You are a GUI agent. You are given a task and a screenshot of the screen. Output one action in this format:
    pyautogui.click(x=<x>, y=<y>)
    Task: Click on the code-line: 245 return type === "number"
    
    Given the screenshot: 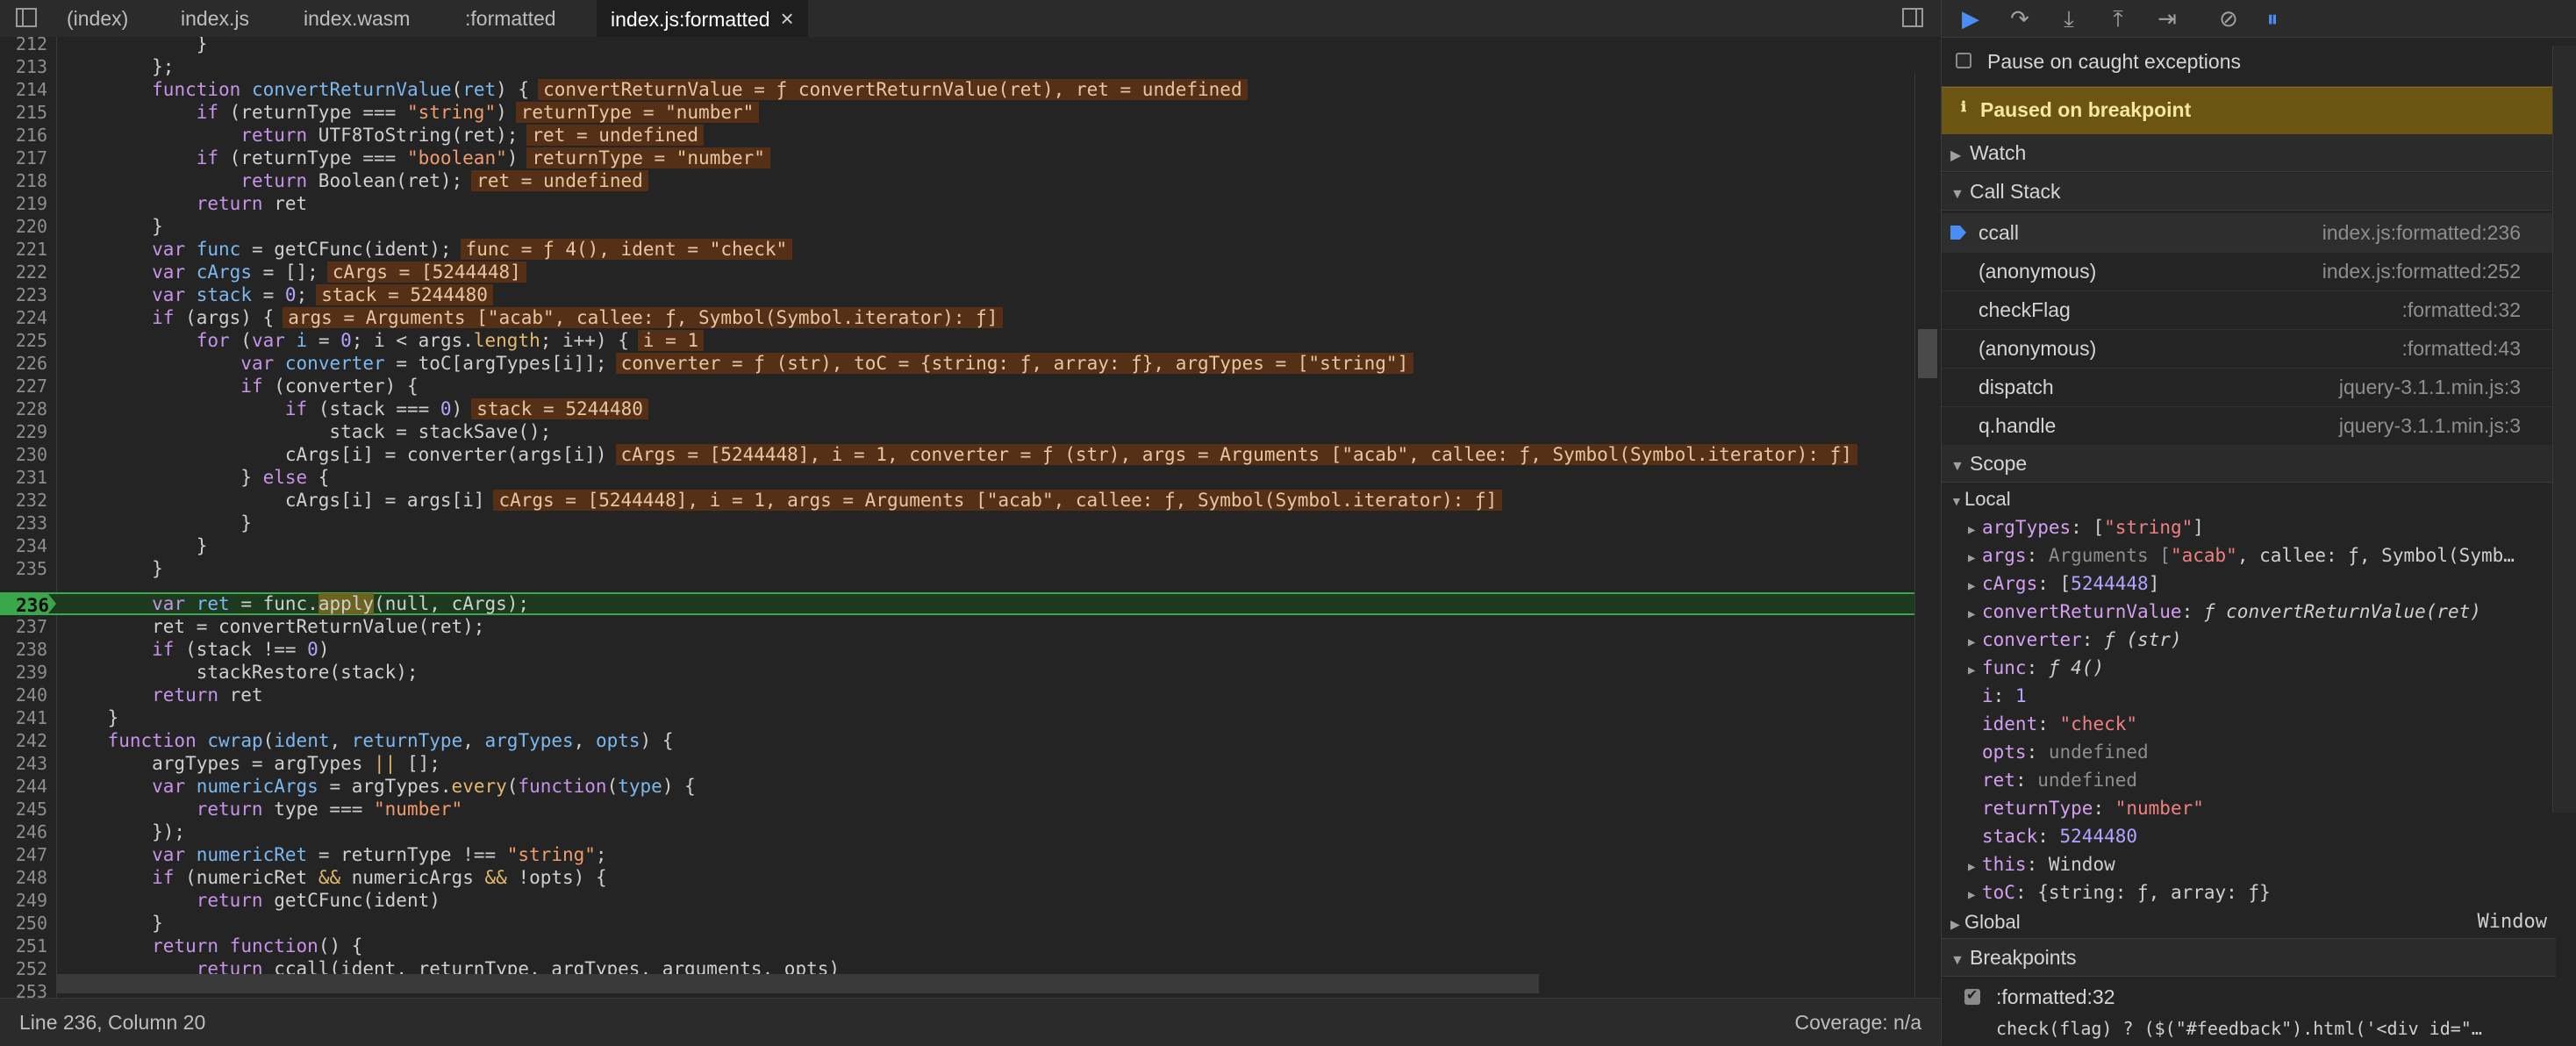 What is the action you would take?
    pyautogui.click(x=957, y=809)
    